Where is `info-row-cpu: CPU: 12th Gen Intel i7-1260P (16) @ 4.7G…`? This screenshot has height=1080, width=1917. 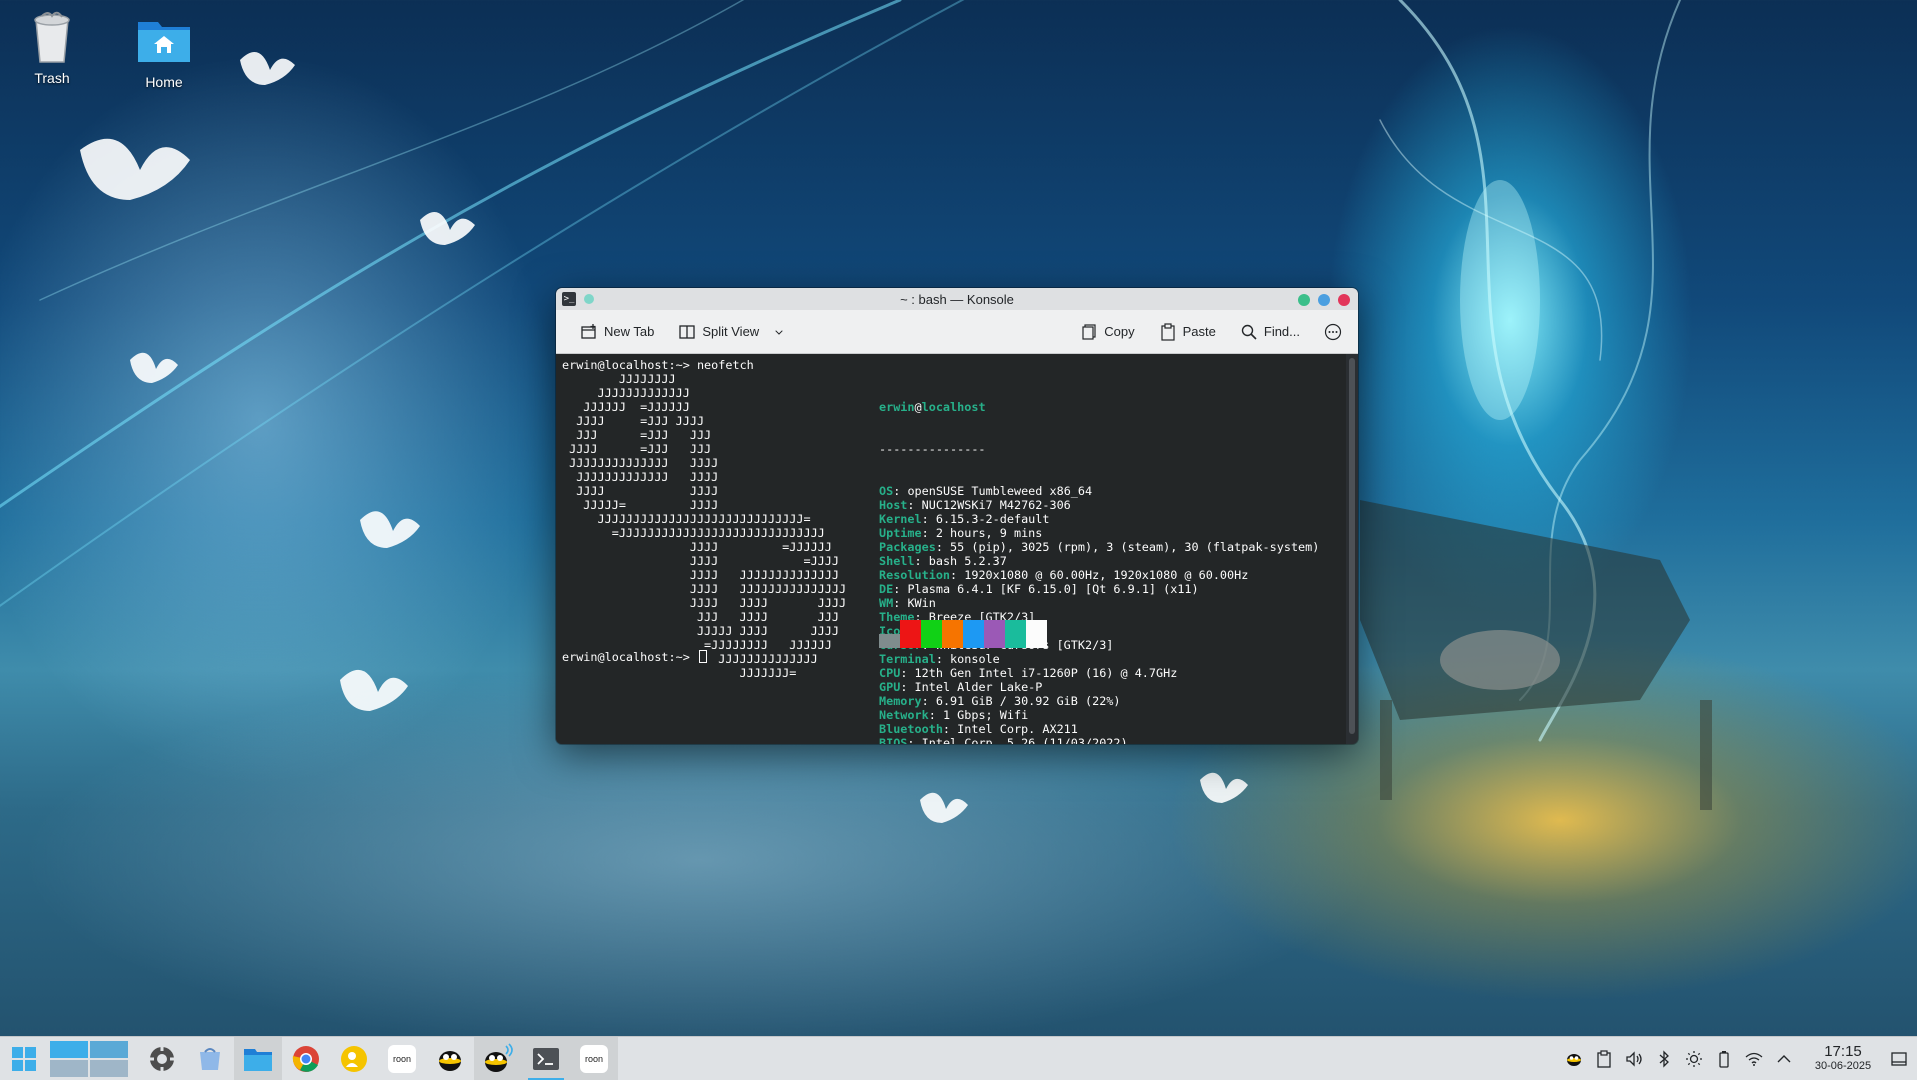 info-row-cpu: CPU: 12th Gen Intel i7-1260P (16) @ 4.7G… is located at coordinates (1028, 673).